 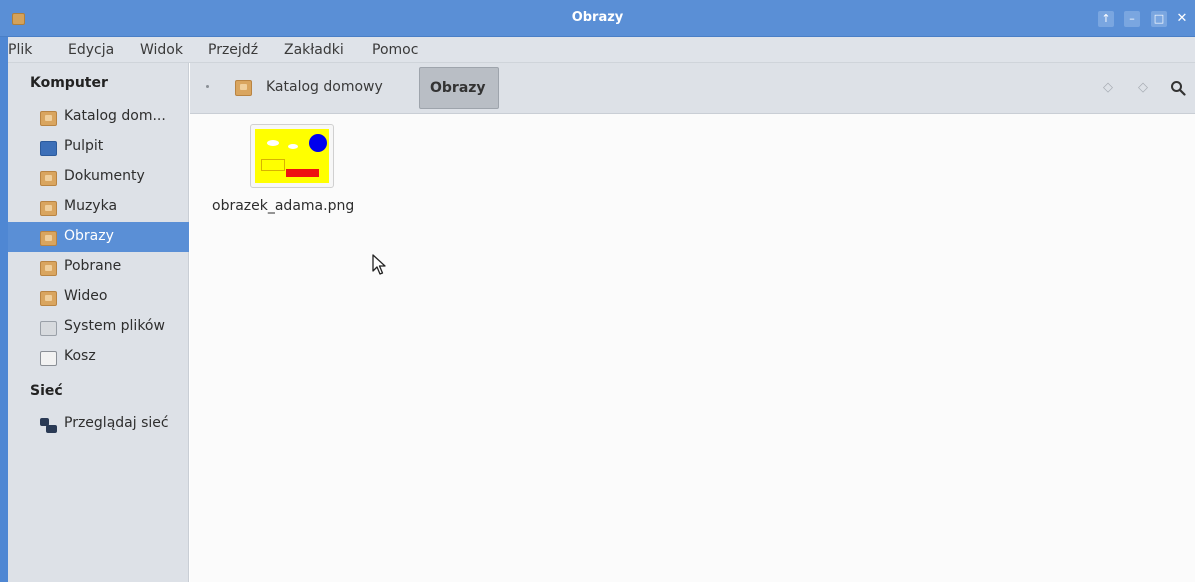 What do you see at coordinates (86, 296) in the screenshot?
I see `sidebar-item-label: Wideo` at bounding box center [86, 296].